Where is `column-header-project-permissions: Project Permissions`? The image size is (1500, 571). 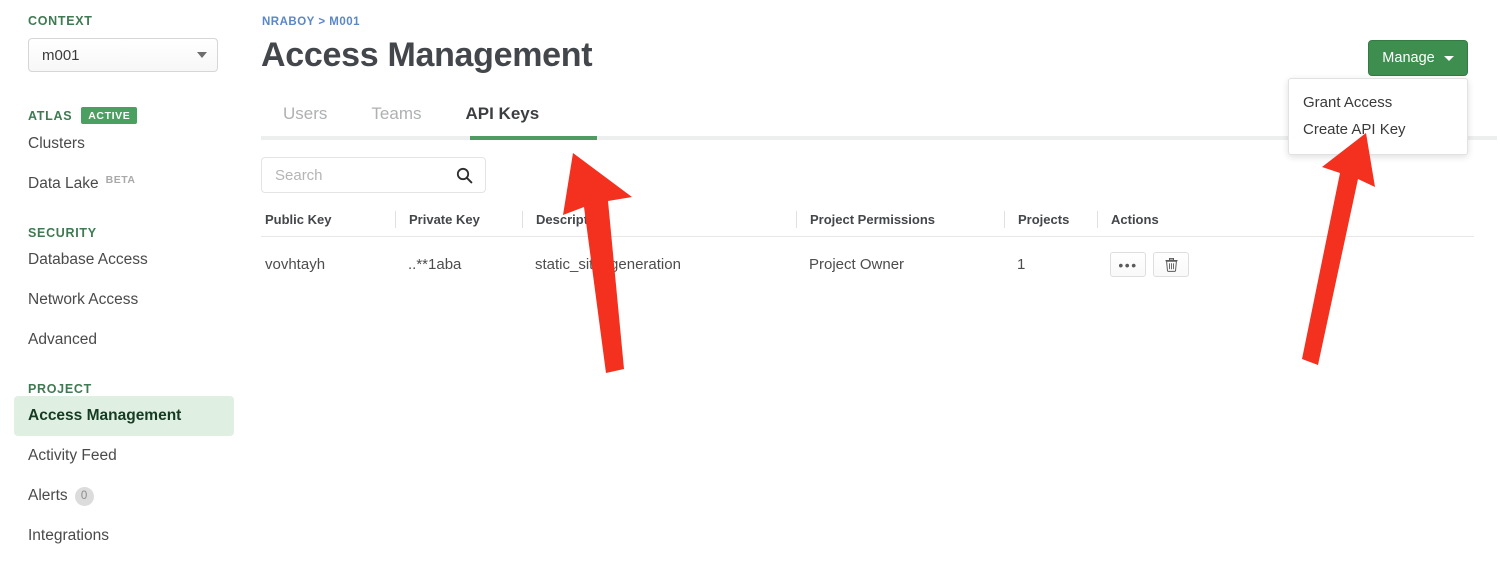 column-header-project-permissions: Project Permissions is located at coordinates (900, 219).